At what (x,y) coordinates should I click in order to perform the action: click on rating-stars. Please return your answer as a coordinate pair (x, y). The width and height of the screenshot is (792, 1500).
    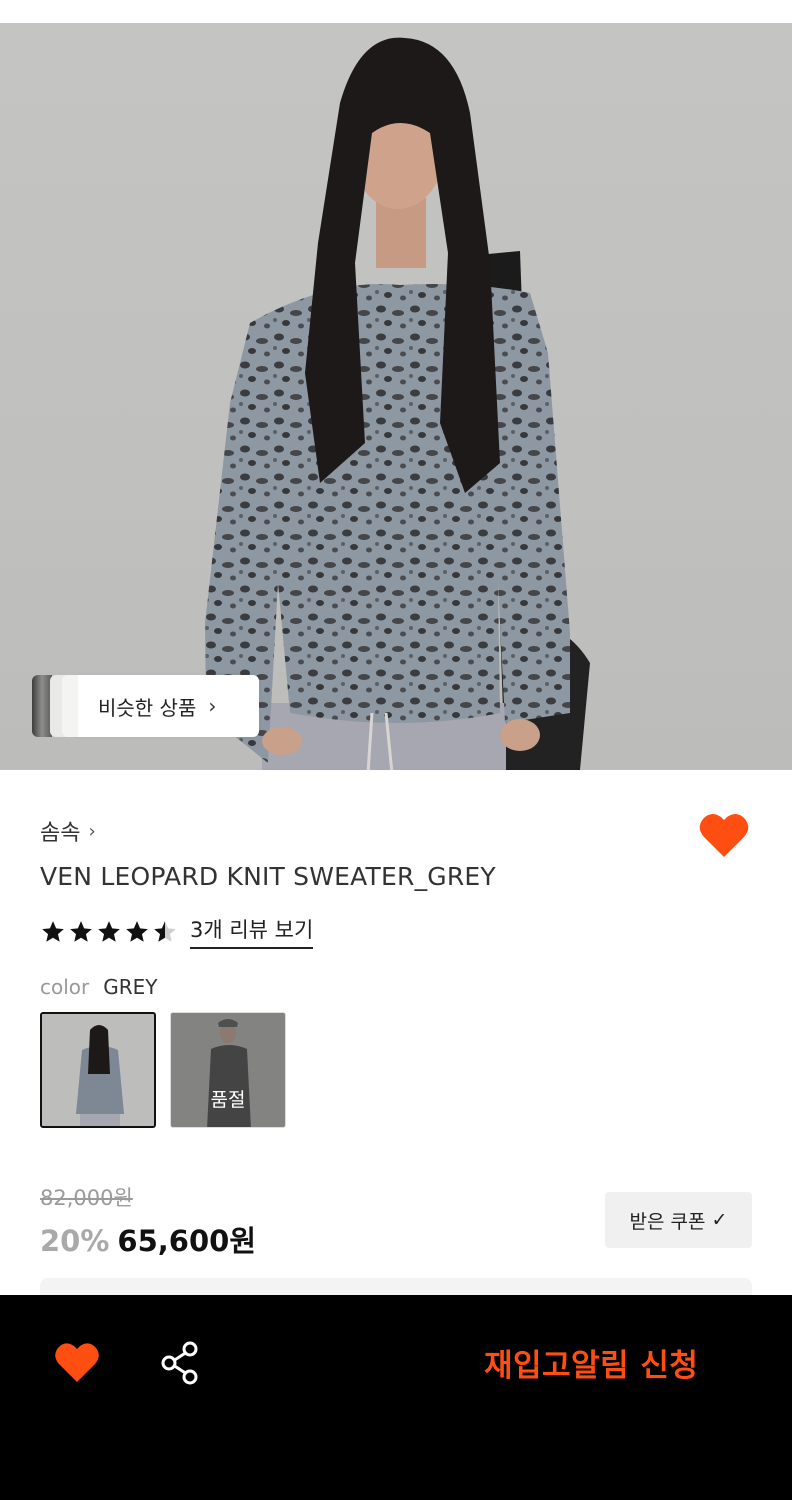
    Looking at the image, I should click on (109, 932).